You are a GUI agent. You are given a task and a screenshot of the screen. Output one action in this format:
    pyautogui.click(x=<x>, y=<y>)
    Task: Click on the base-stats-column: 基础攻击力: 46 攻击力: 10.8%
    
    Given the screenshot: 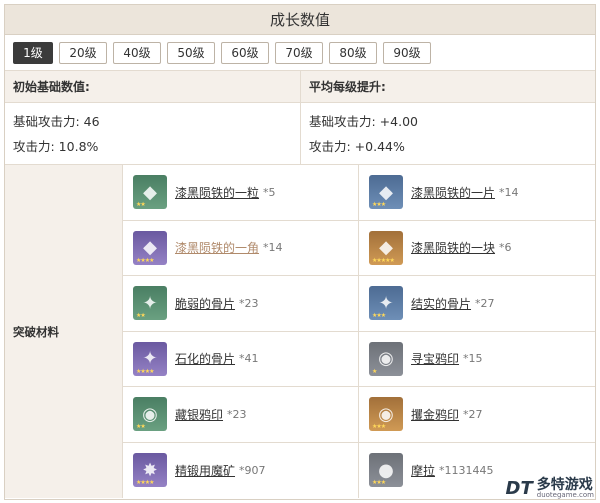 What is the action you would take?
    pyautogui.click(x=152, y=133)
    